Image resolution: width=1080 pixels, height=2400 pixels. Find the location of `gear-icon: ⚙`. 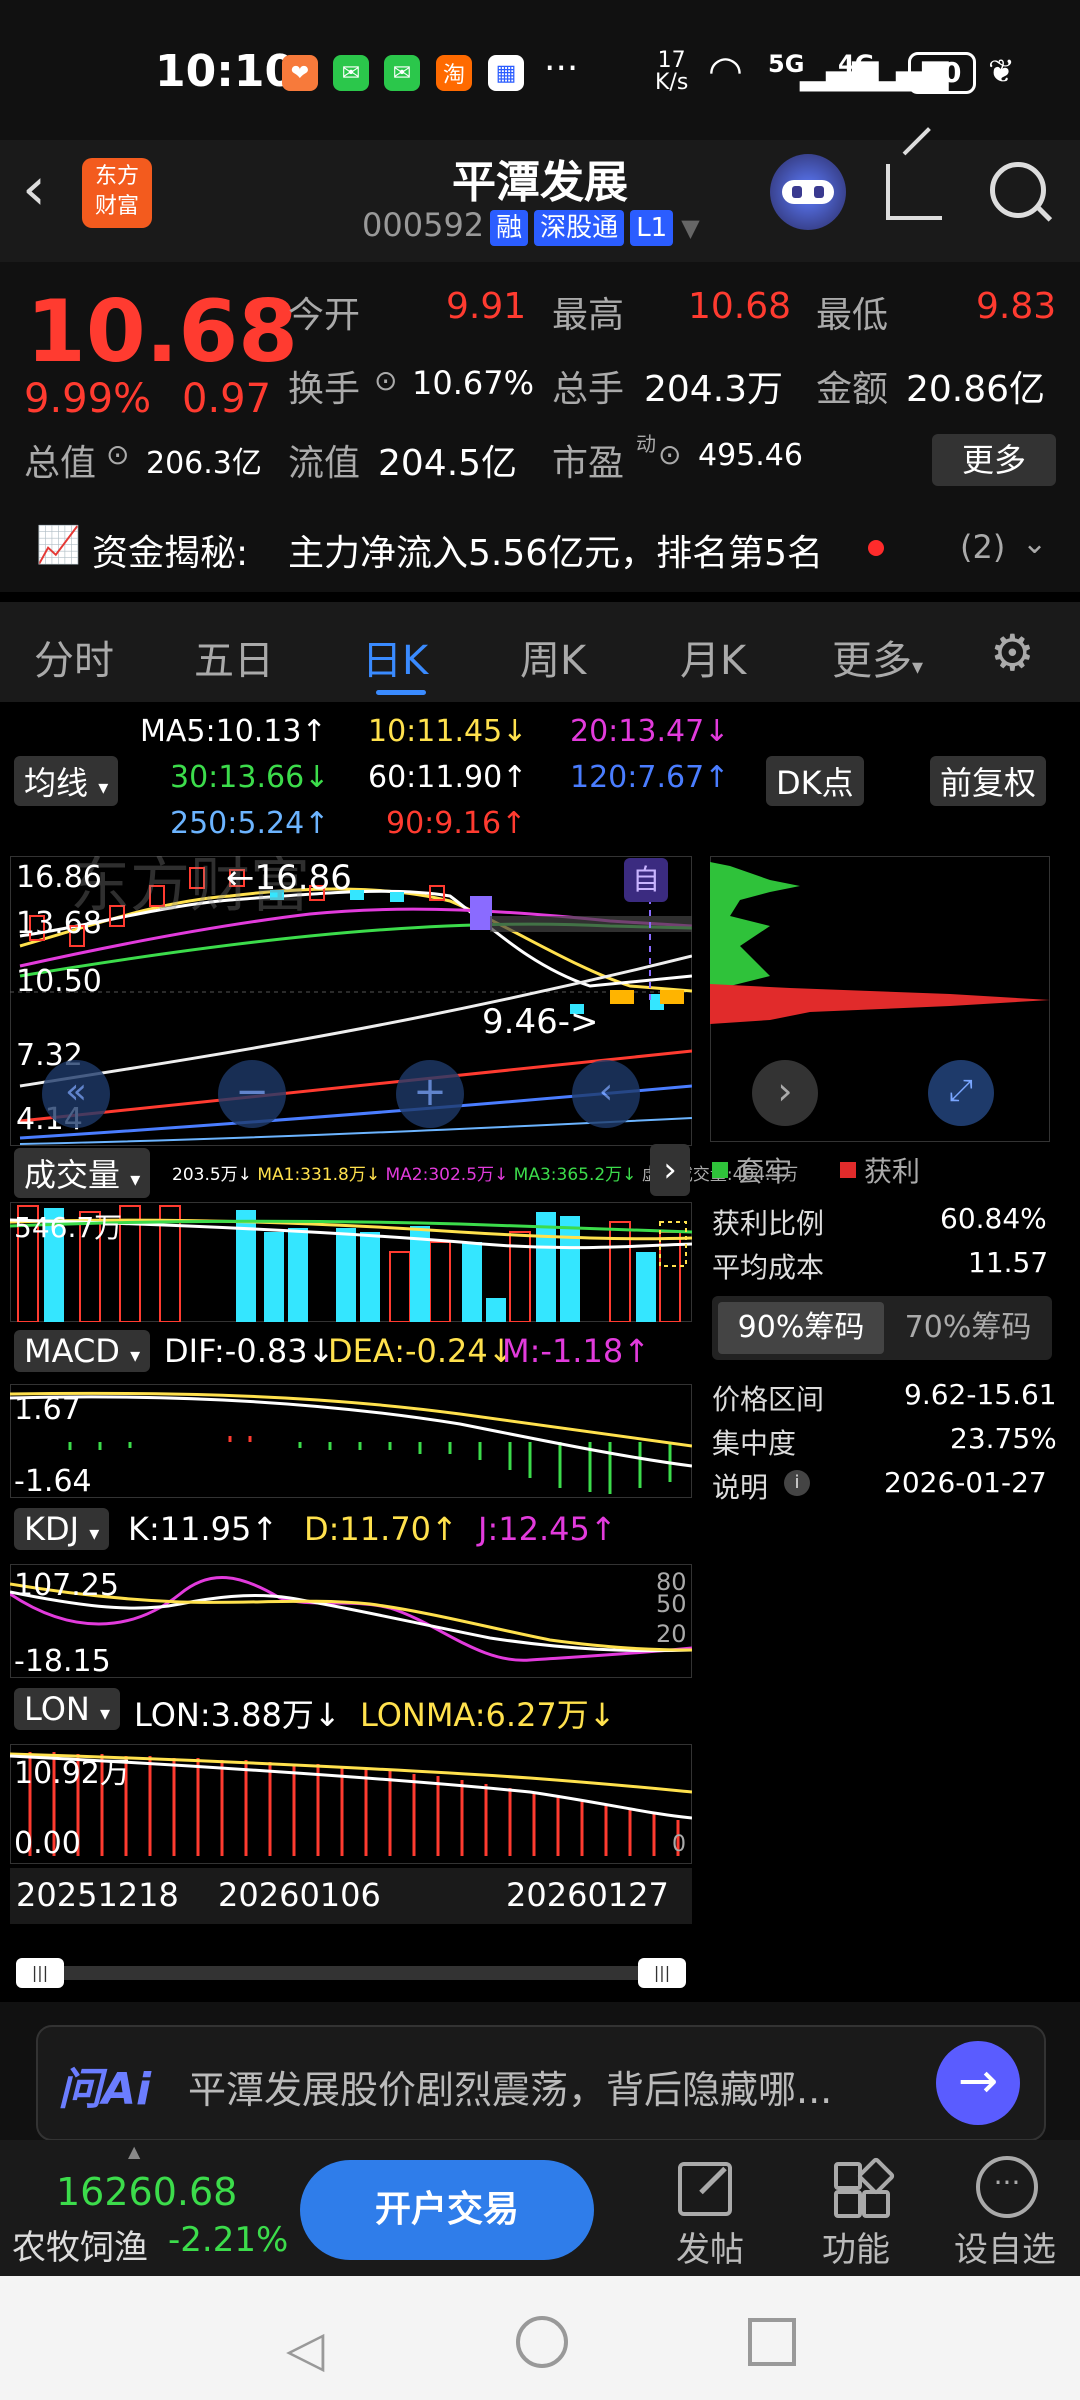

gear-icon: ⚙ is located at coordinates (1012, 653).